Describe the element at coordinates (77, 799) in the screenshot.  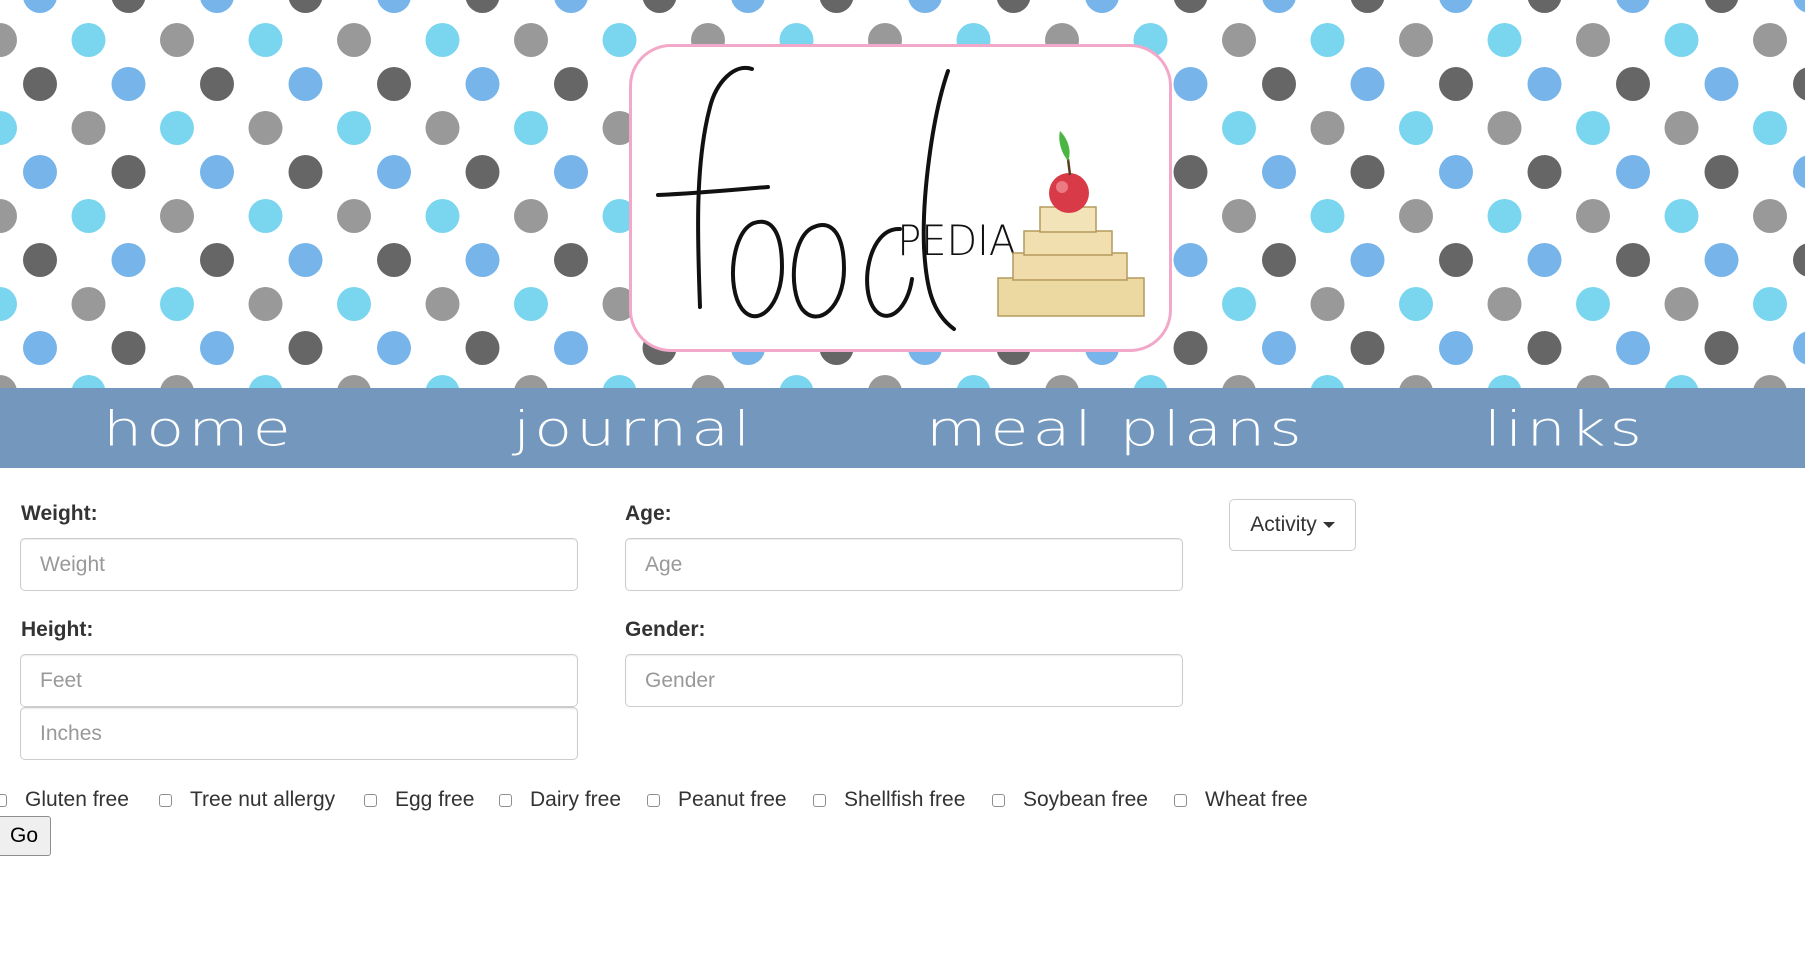
I see `checkbox-label: Gluten free` at that location.